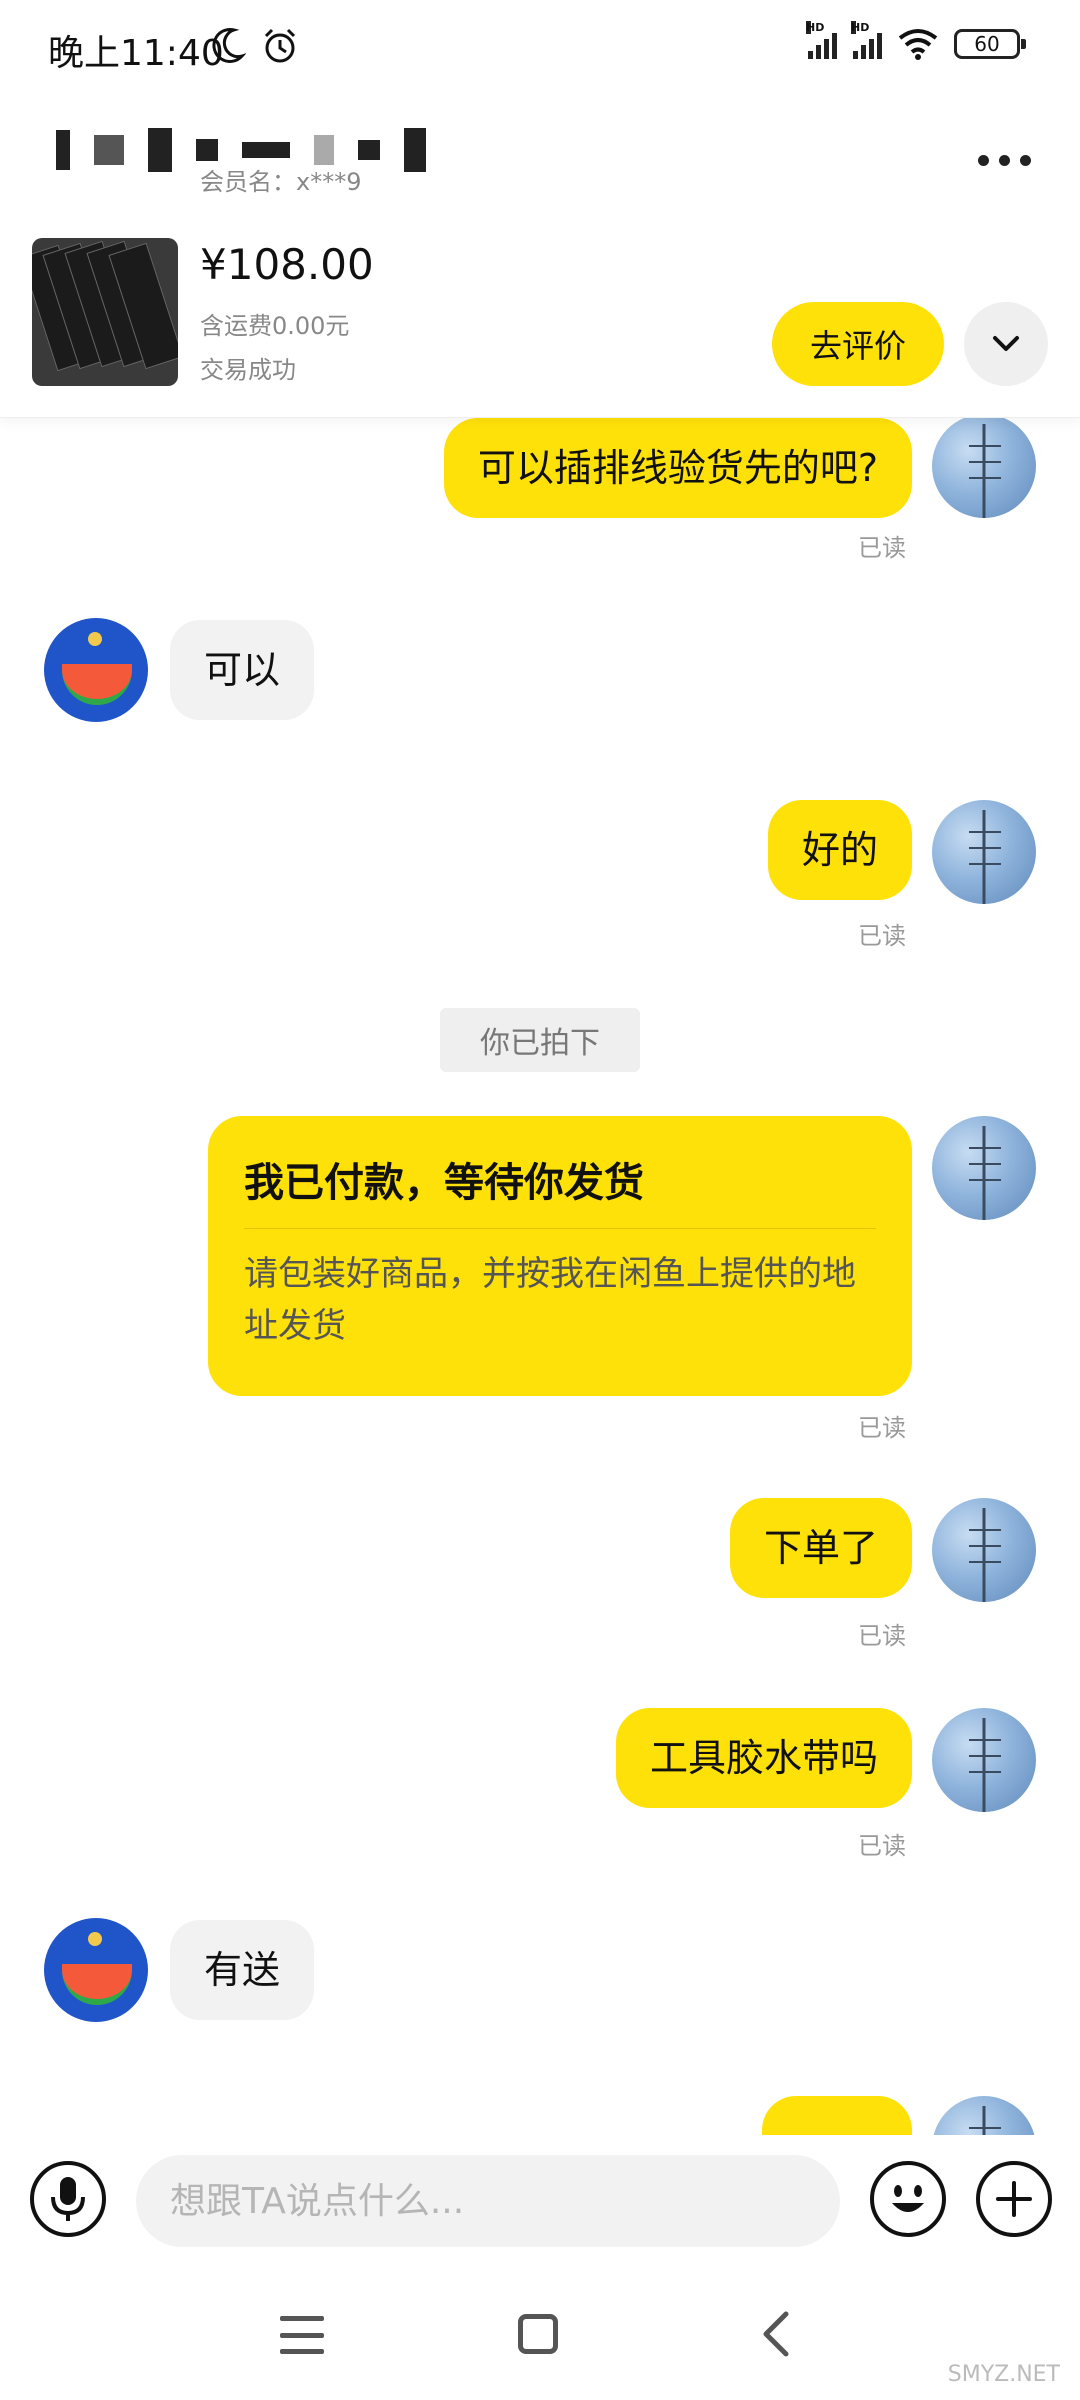  I want to click on message-bubble-incoming: 有送, so click(242, 1970).